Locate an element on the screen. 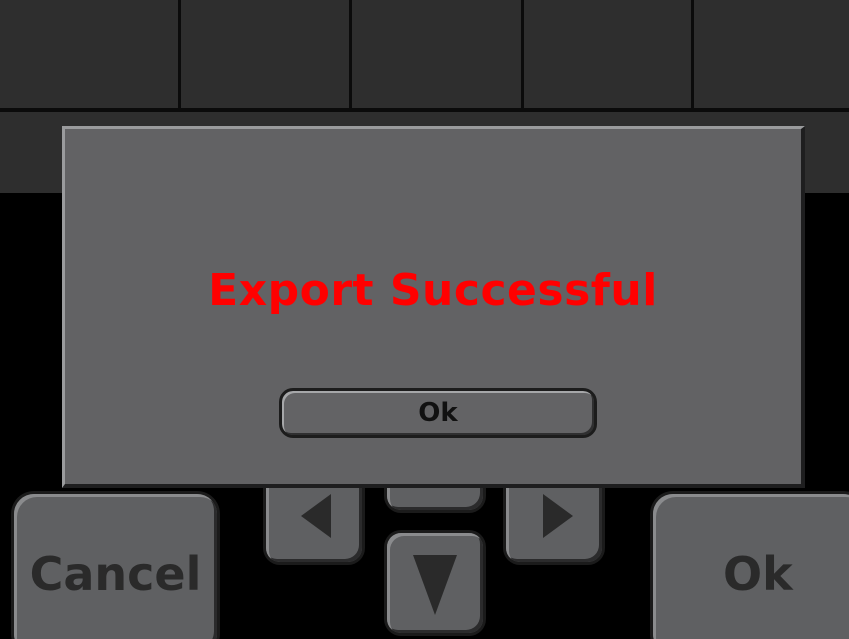 Image resolution: width=849 pixels, height=639 pixels. cancel-button: Cancel is located at coordinates (115, 566).